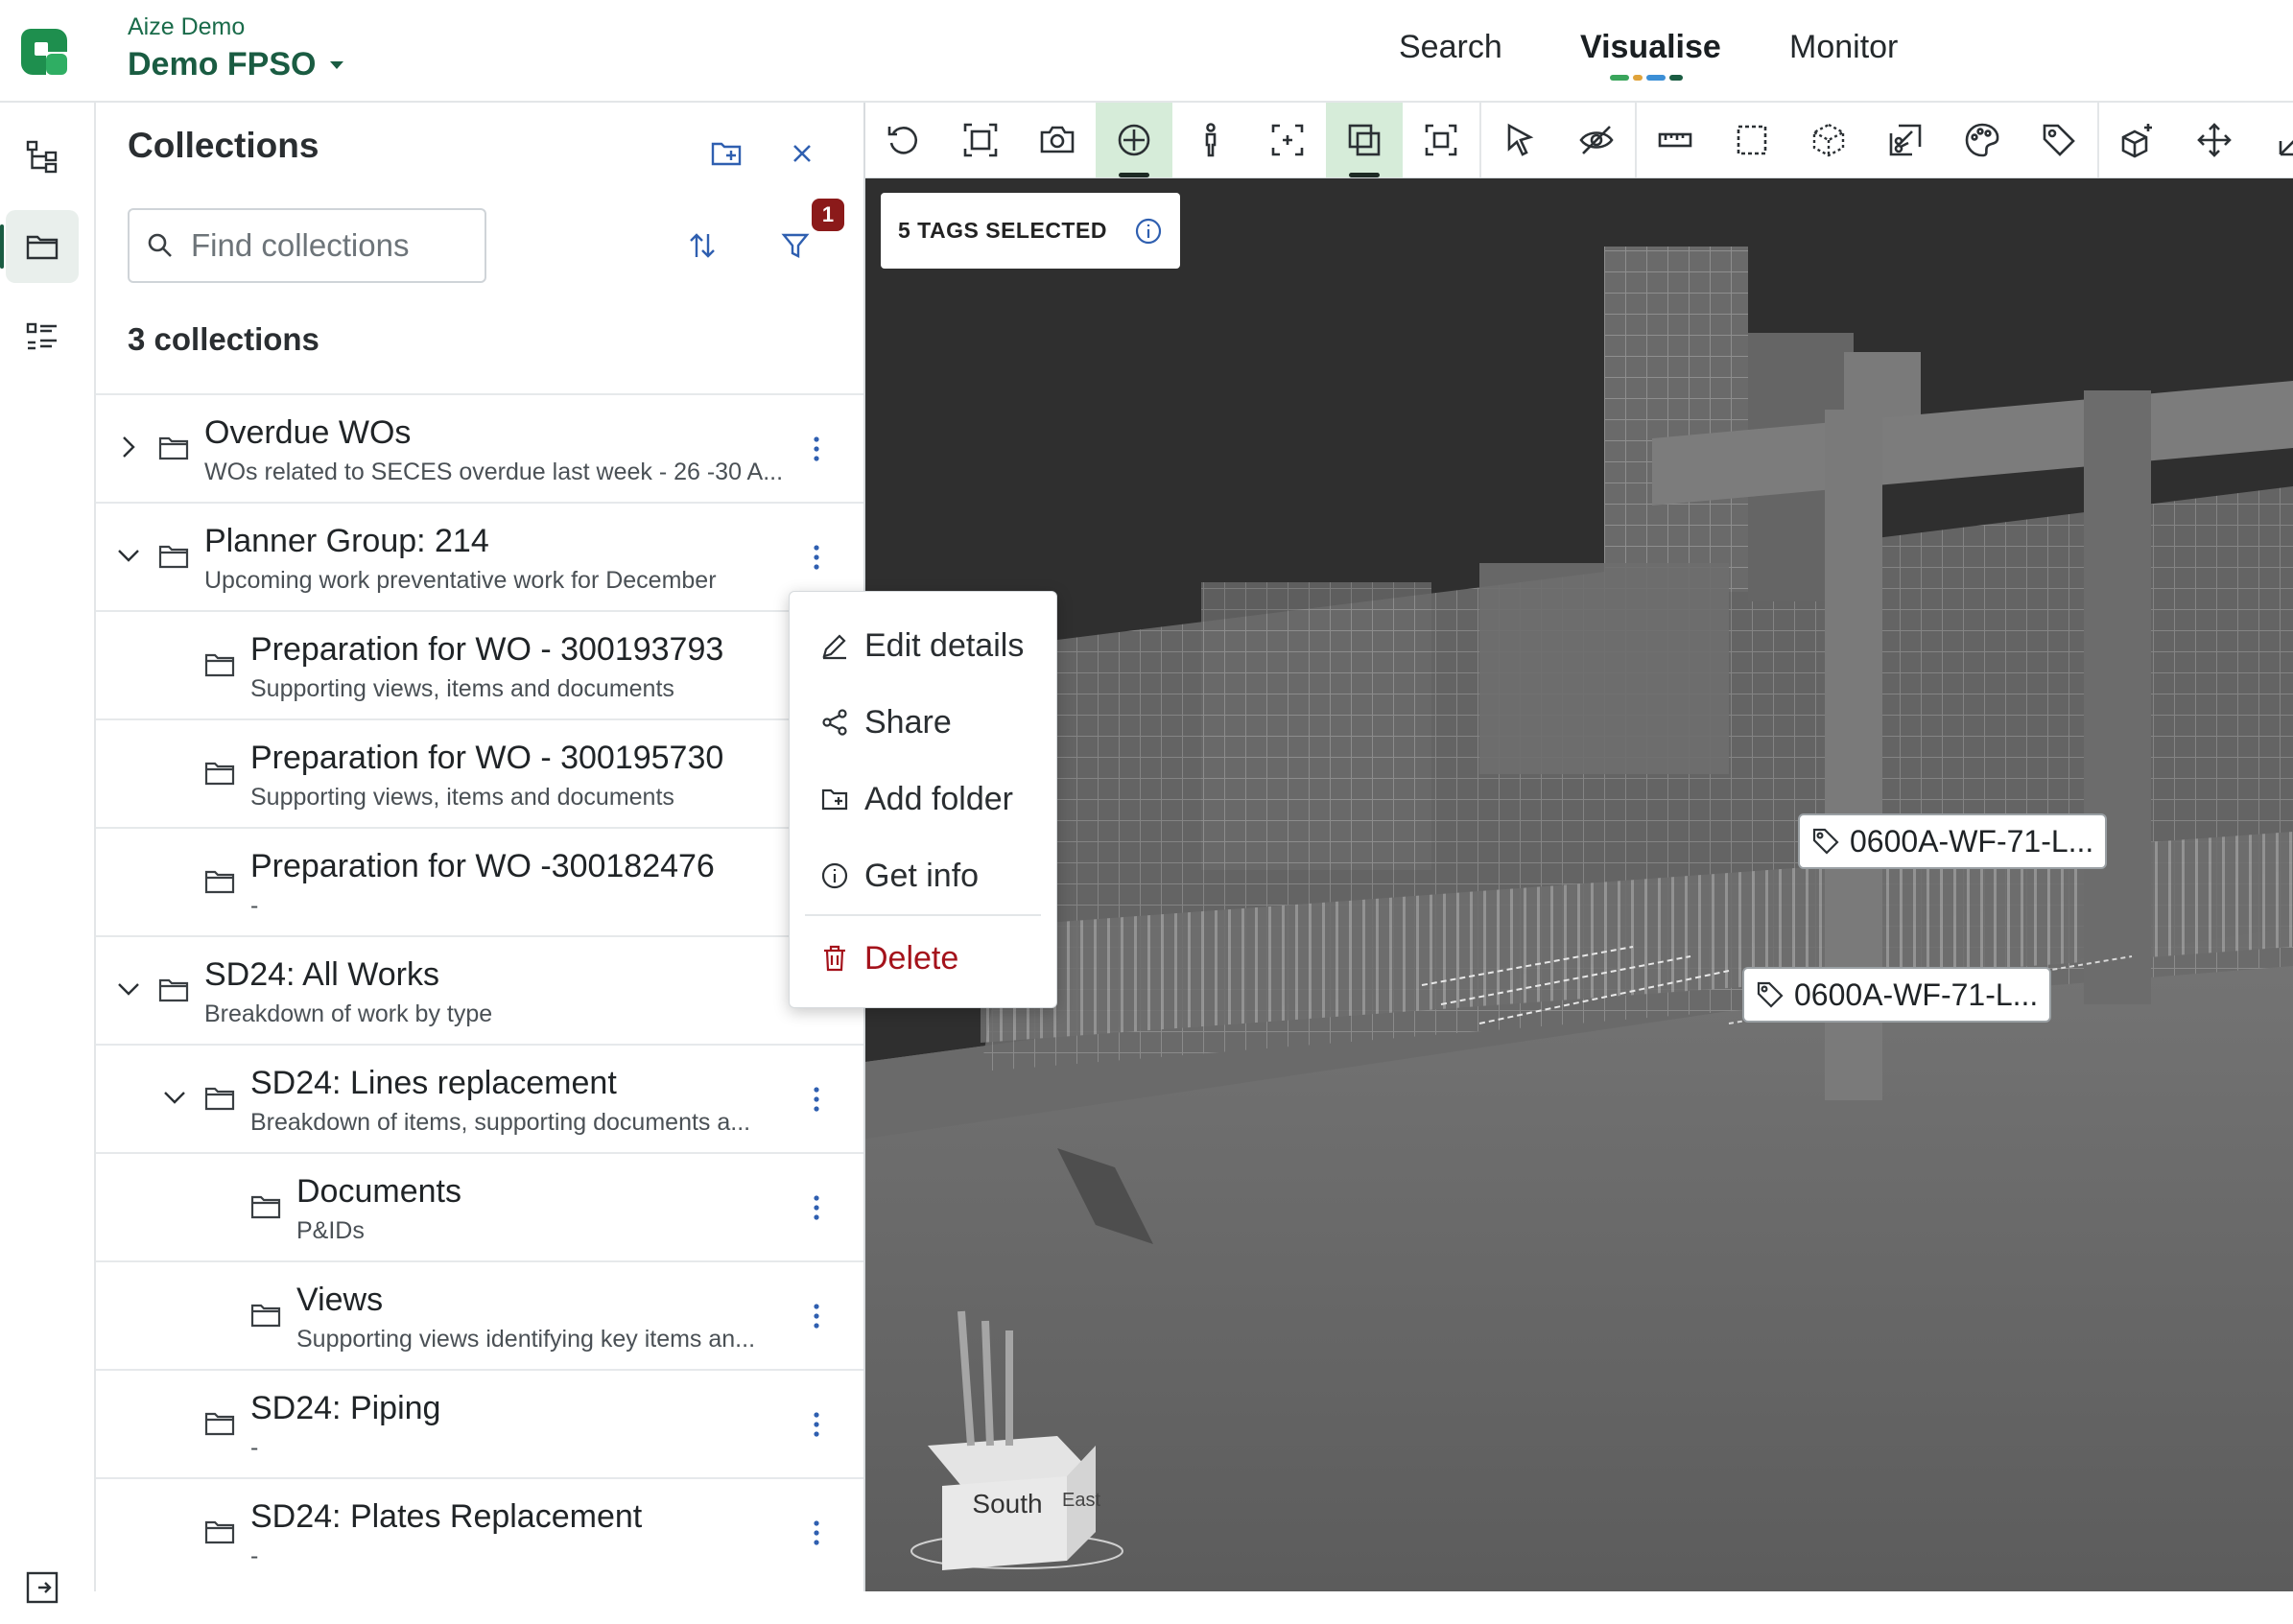 The width and height of the screenshot is (2293, 1624). I want to click on close-icon, so click(802, 153).